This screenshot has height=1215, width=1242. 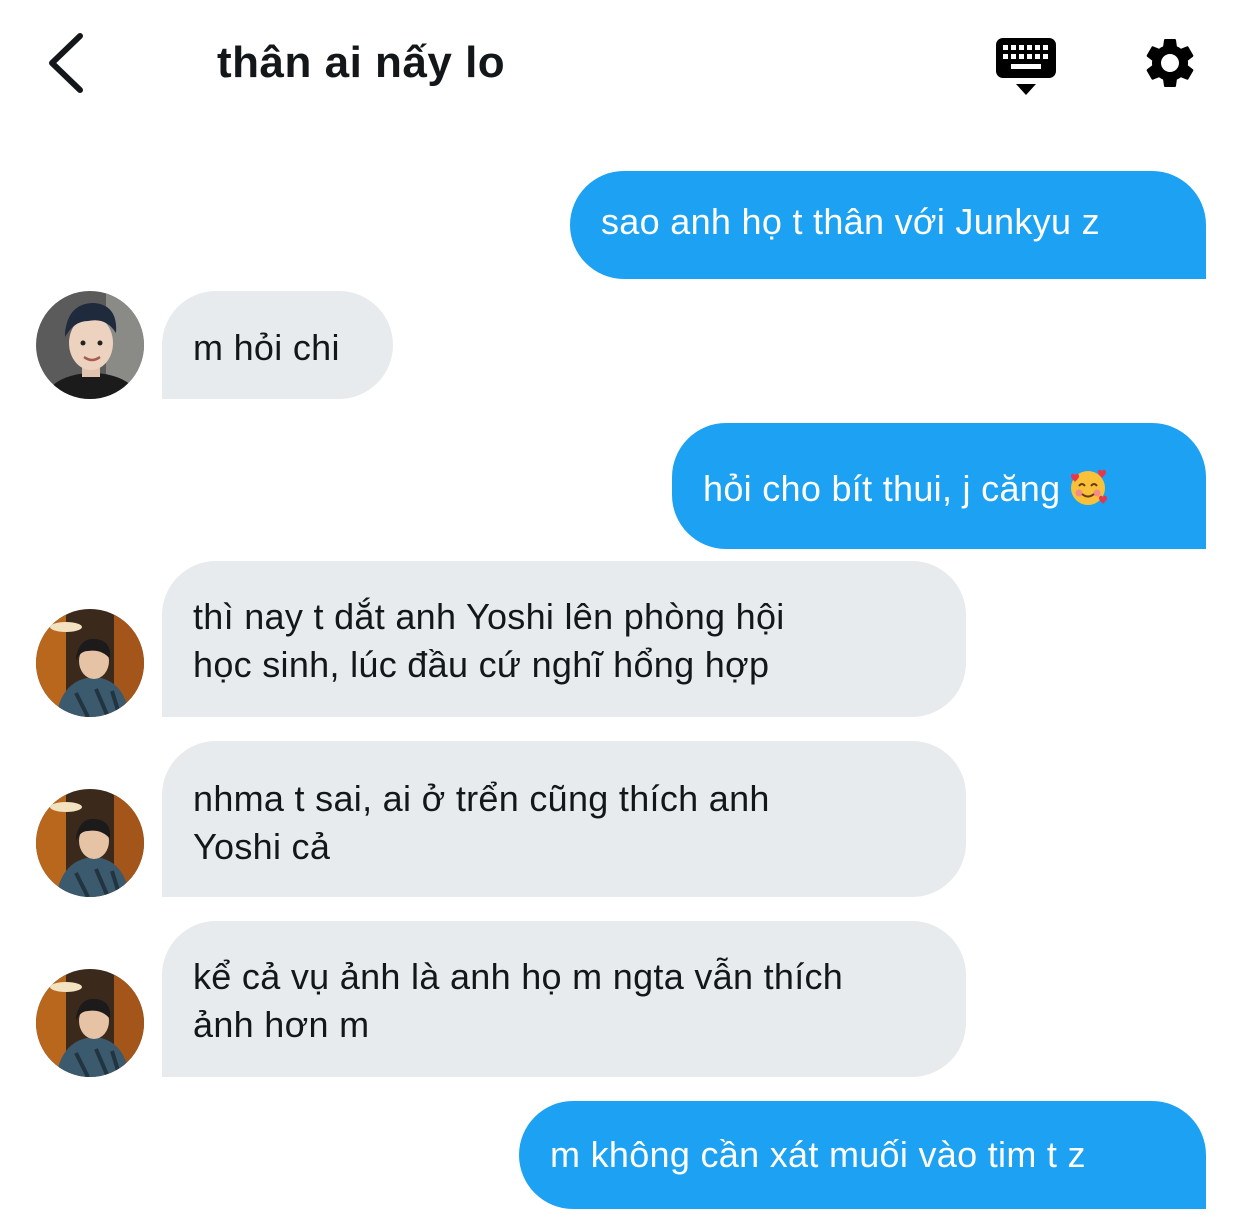 I want to click on message-text-line: học sinh, lúc đầu cứ nghĩ hổng hợp, so click(x=481, y=664).